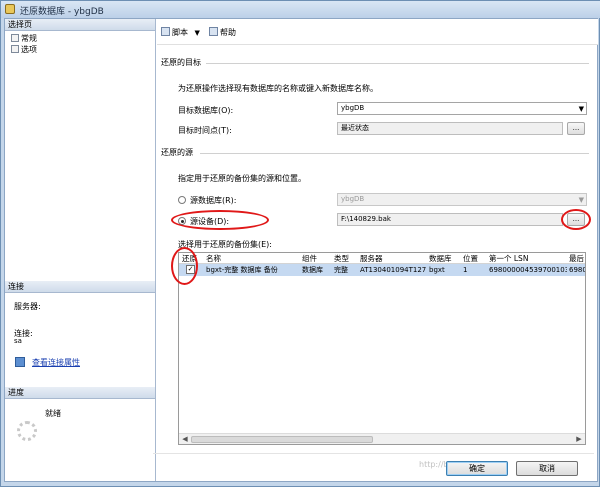 The height and width of the screenshot is (487, 600). What do you see at coordinates (309, 258) in the screenshot?
I see `column-header: 组件` at bounding box center [309, 258].